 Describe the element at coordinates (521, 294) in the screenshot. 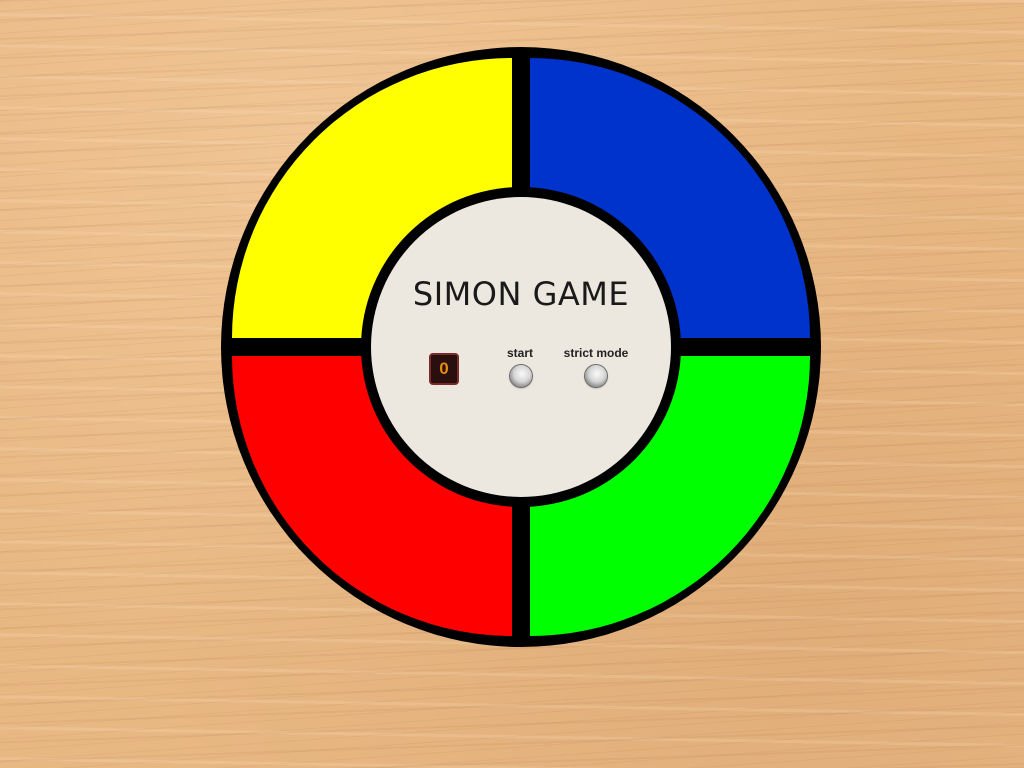

I see `game-title: SIMON GAME` at that location.